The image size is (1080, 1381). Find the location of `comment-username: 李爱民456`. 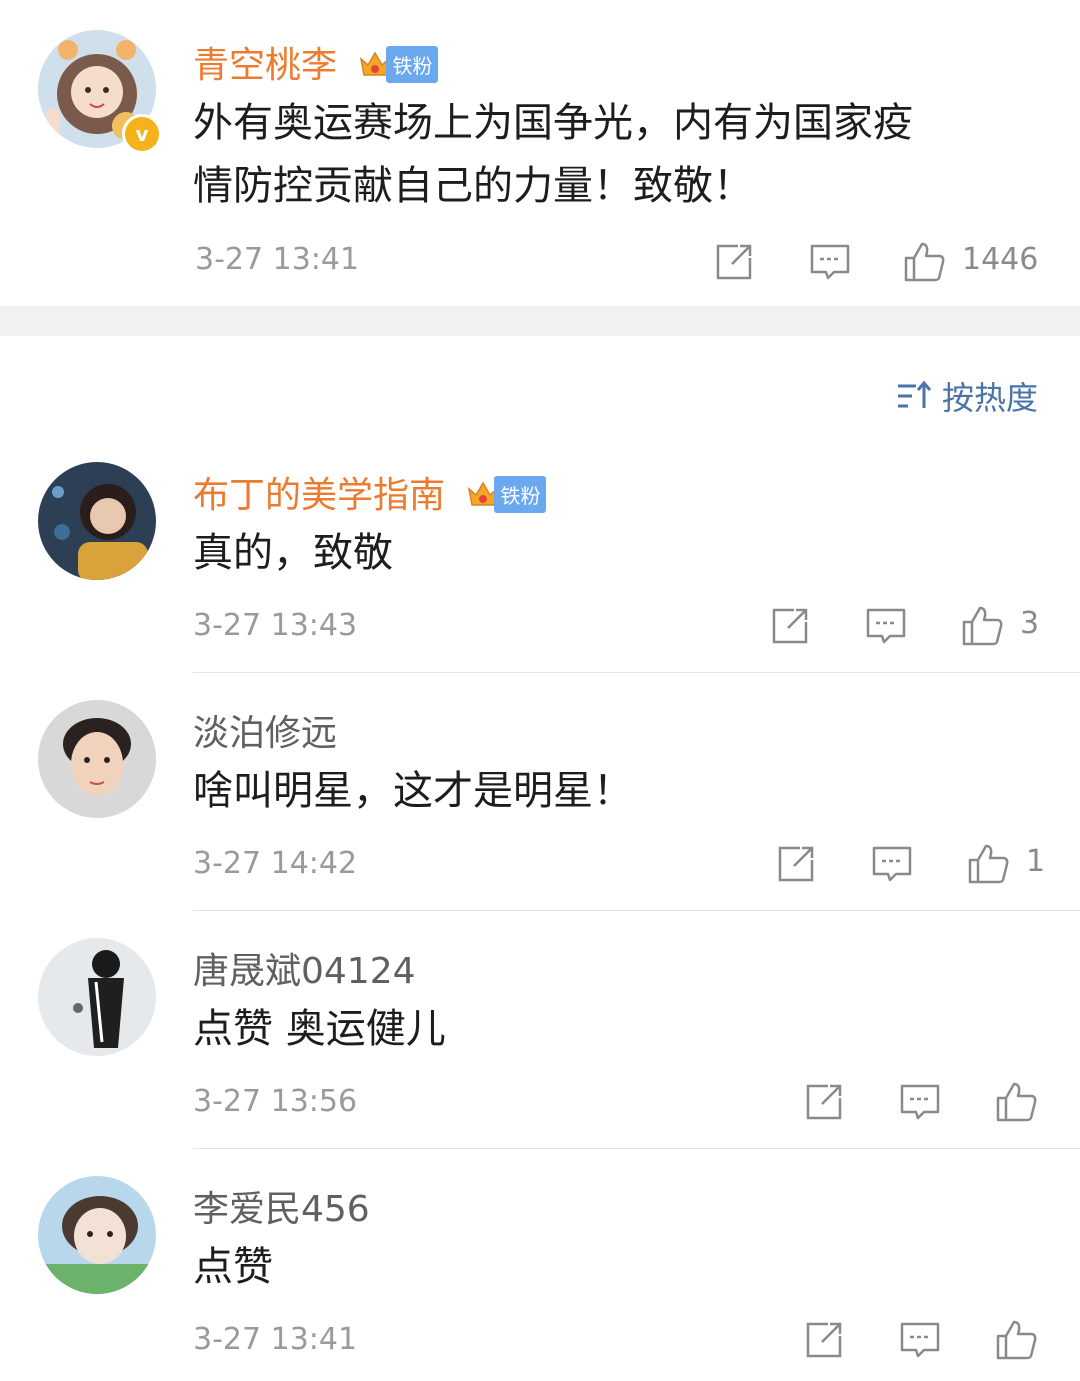

comment-username: 李爱民456 is located at coordinates (281, 1206).